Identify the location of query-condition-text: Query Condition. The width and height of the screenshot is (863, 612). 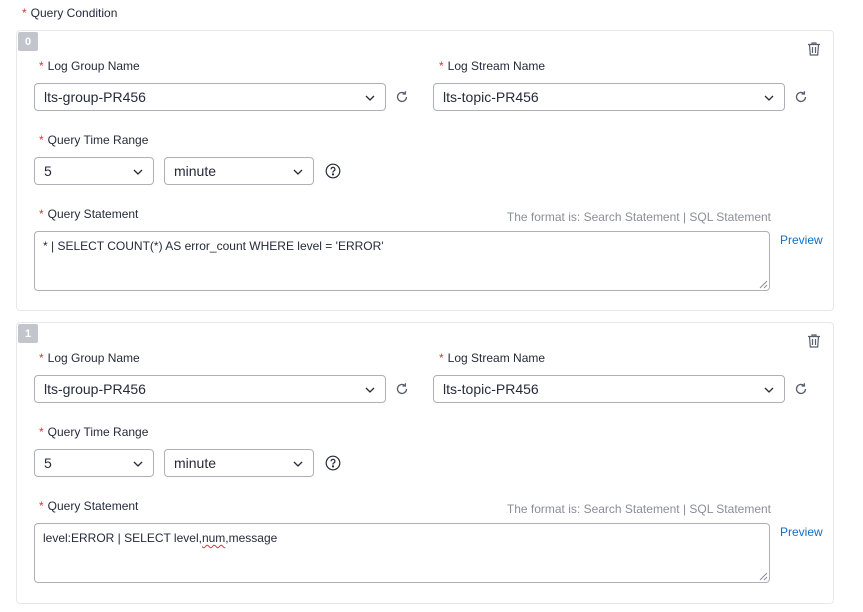
(74, 13).